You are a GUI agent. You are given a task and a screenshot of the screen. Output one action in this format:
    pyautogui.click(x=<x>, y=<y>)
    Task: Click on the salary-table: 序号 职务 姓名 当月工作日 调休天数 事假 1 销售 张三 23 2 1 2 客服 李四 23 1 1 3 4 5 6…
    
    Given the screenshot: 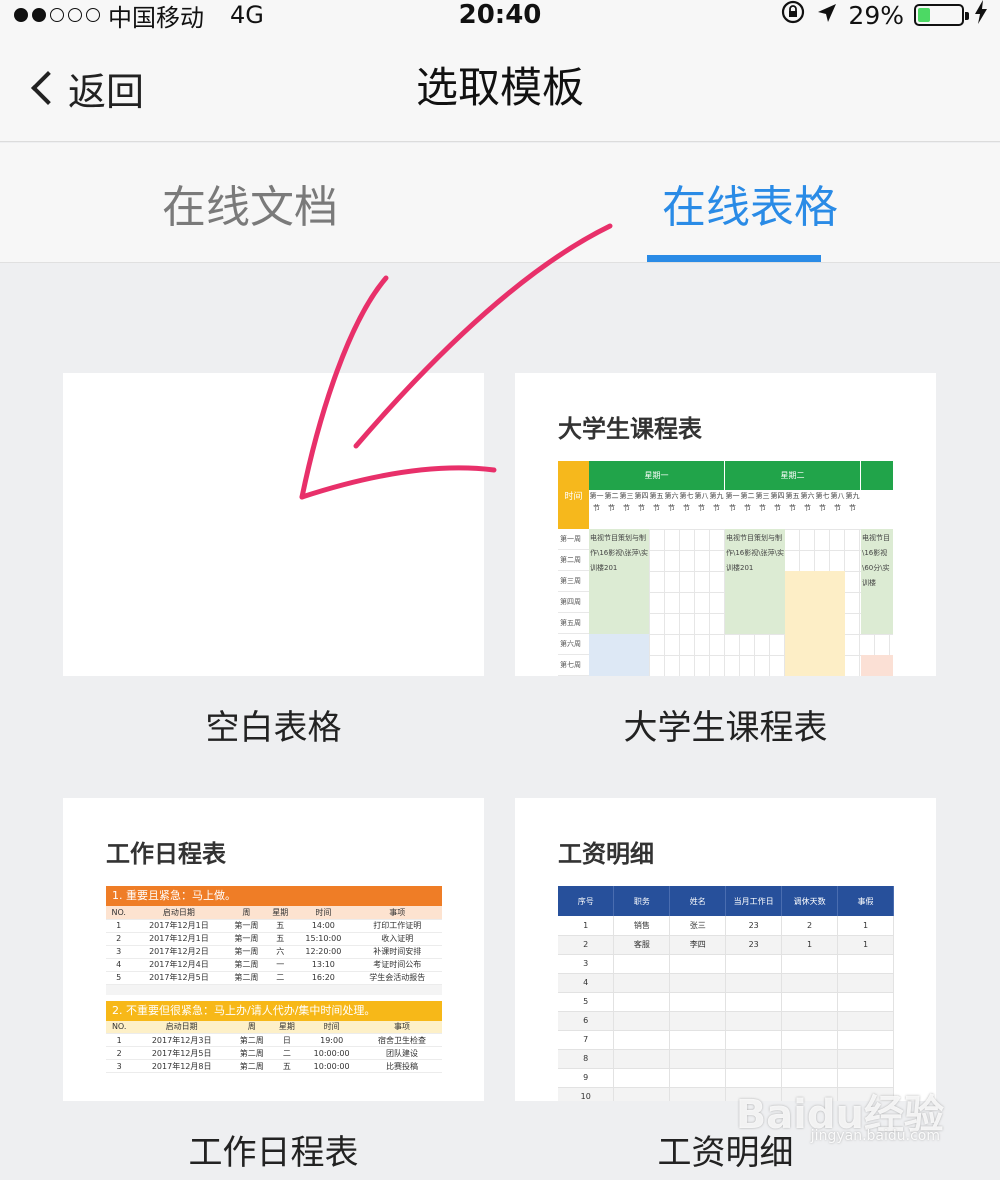 What is the action you would take?
    pyautogui.click(x=726, y=993)
    